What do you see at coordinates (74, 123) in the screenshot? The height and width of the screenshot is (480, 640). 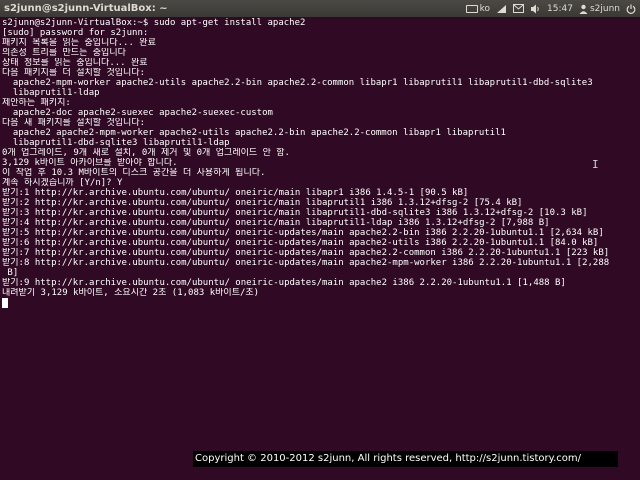 I see `terminal-line: 다음 새 패키지를 설치할 것입니다:` at bounding box center [74, 123].